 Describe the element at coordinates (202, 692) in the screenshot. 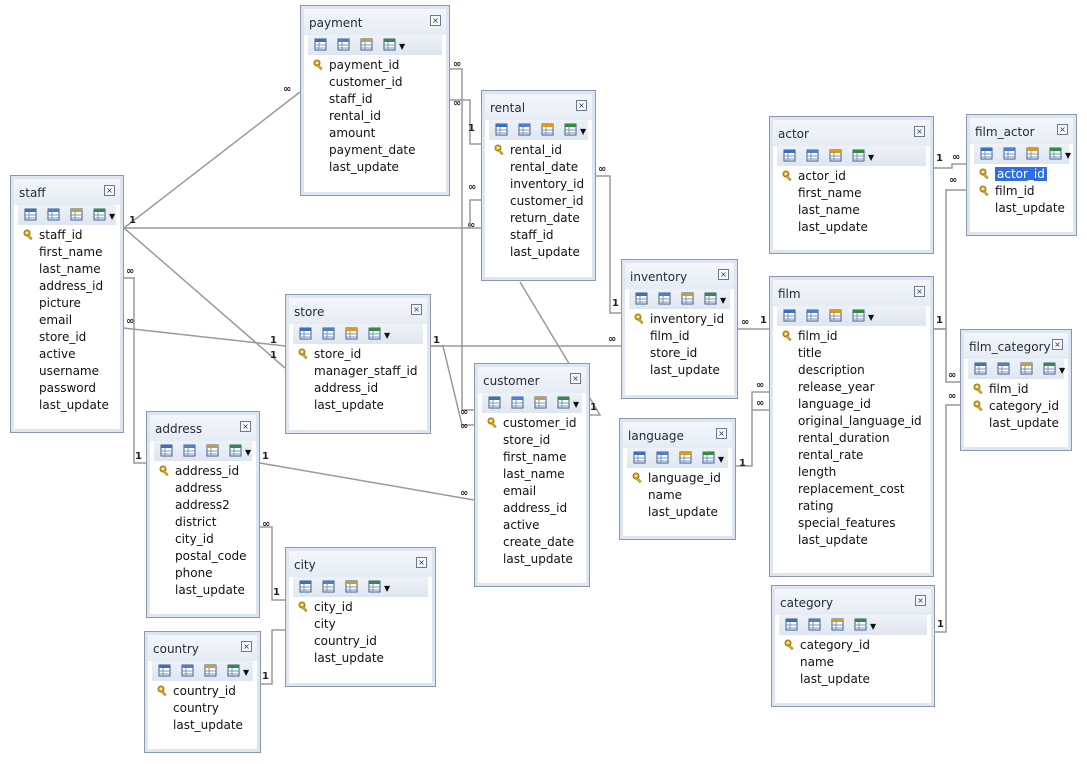

I see `table-country: country × ▼ country_id country last_update` at that location.